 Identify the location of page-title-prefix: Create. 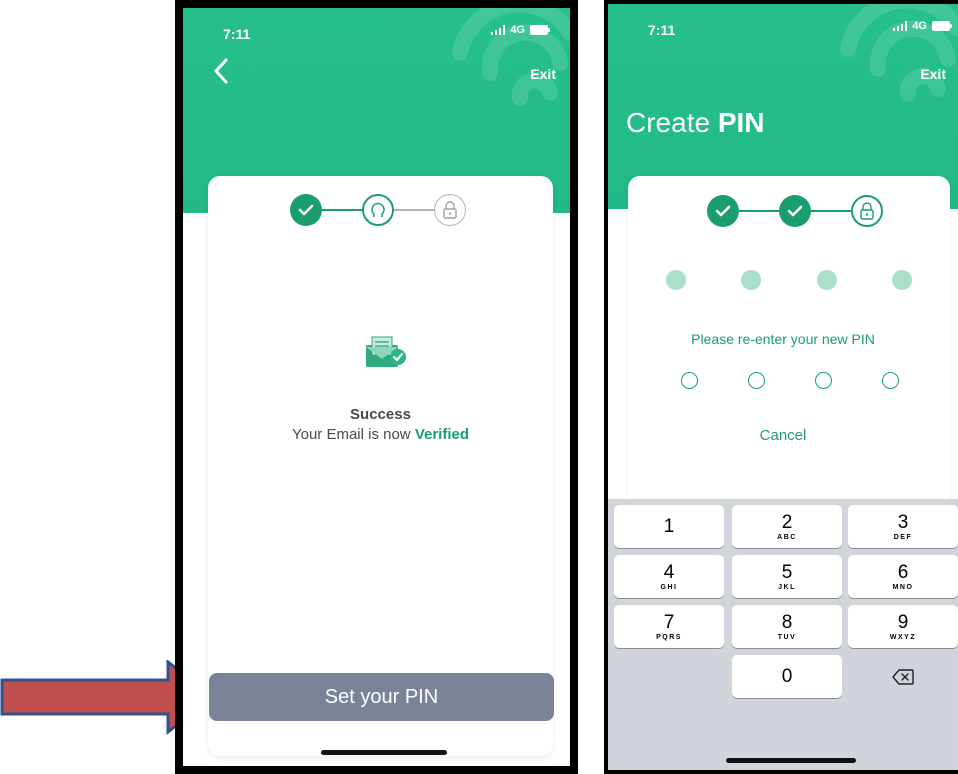
(668, 122).